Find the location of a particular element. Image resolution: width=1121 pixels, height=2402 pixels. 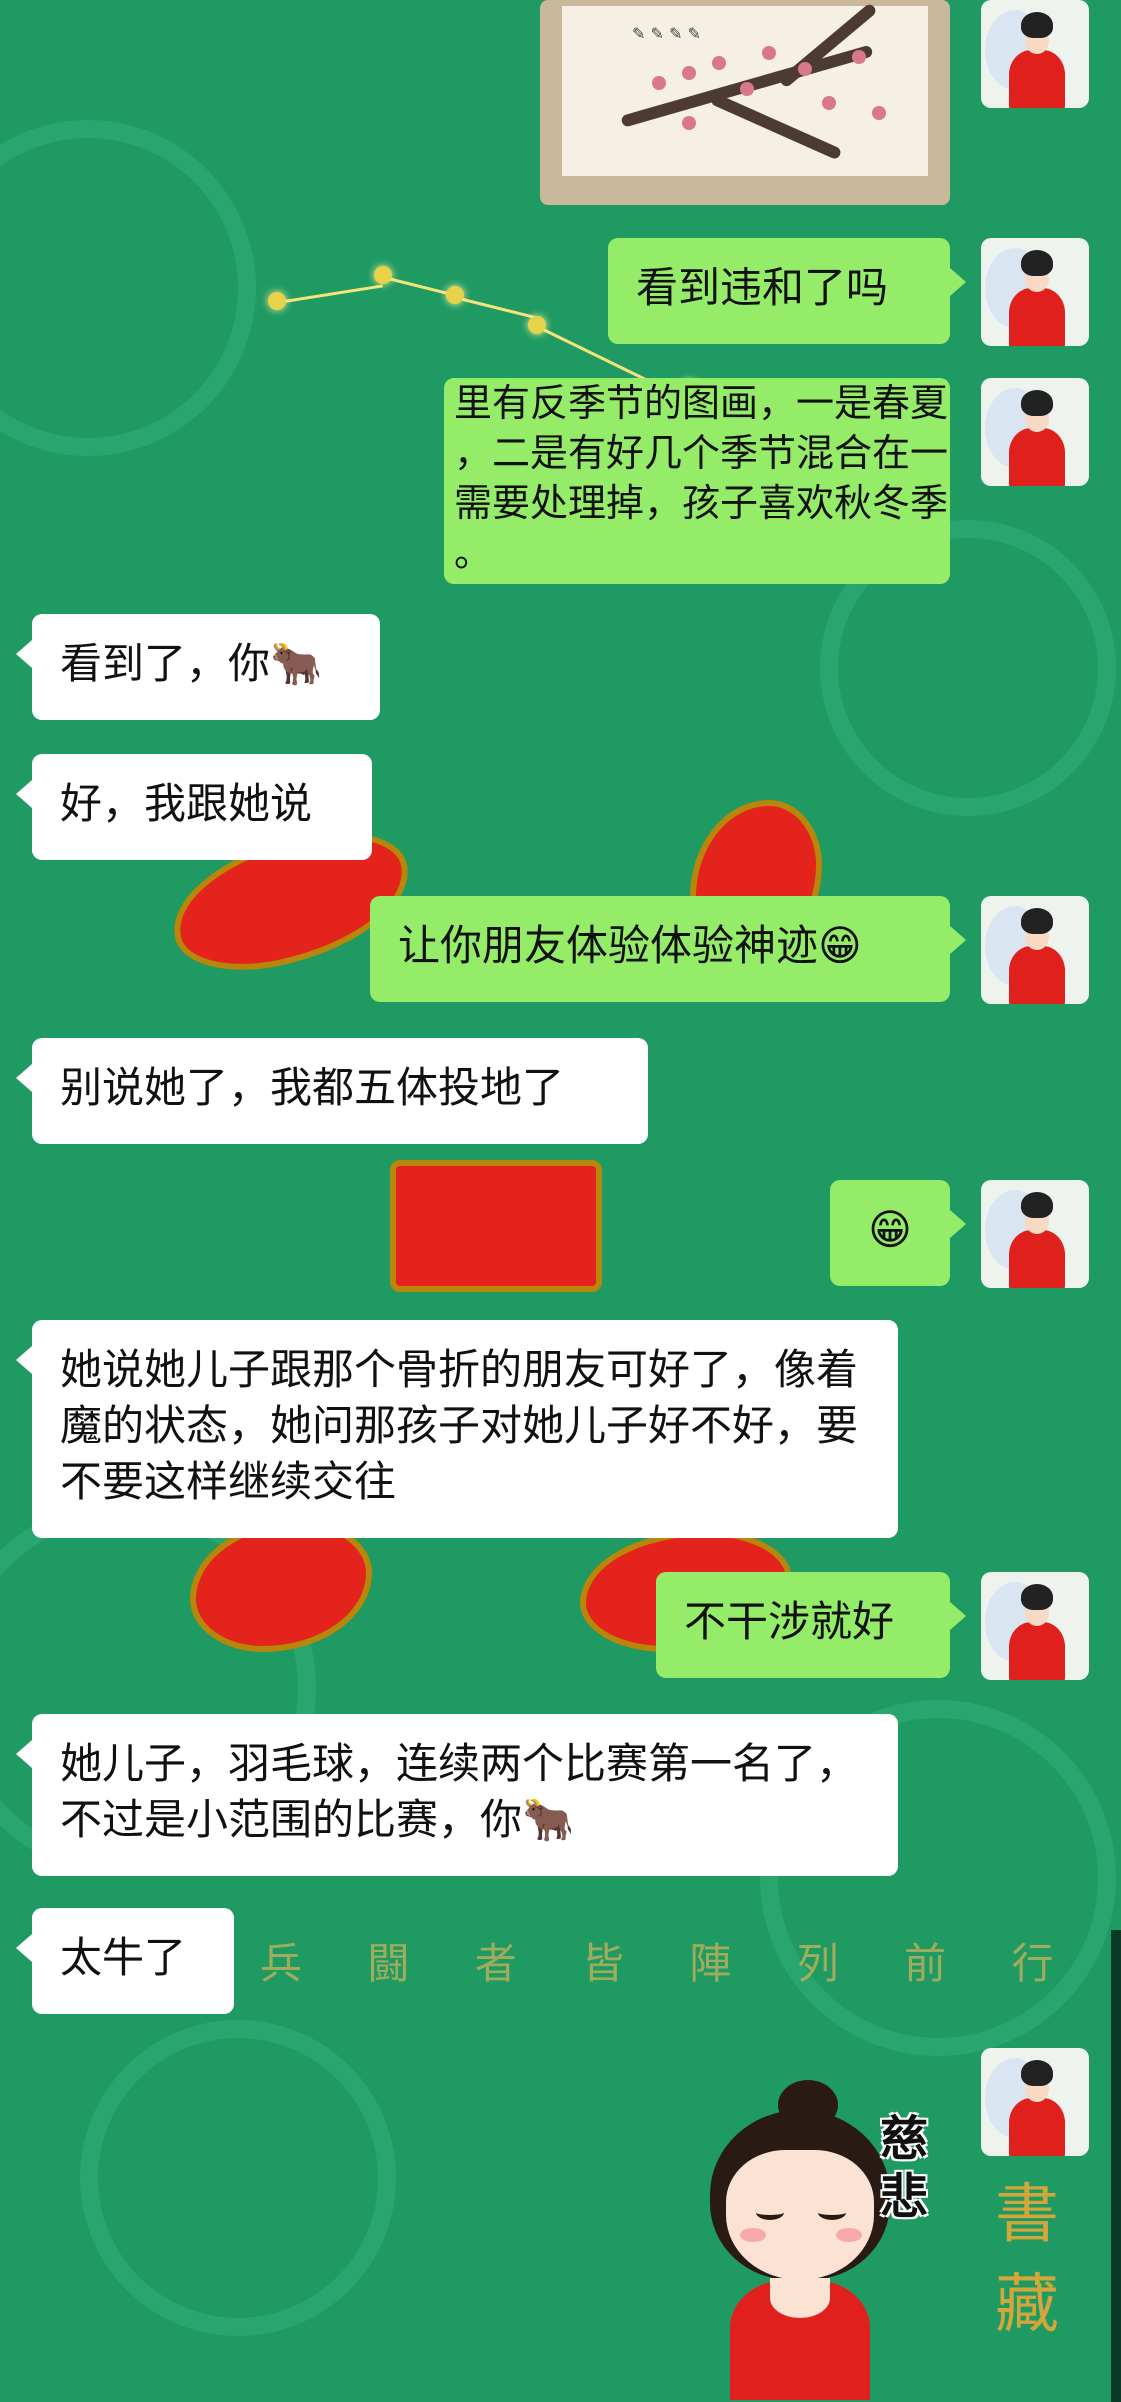

sticker-message: 慈悲 is located at coordinates (820, 2240).